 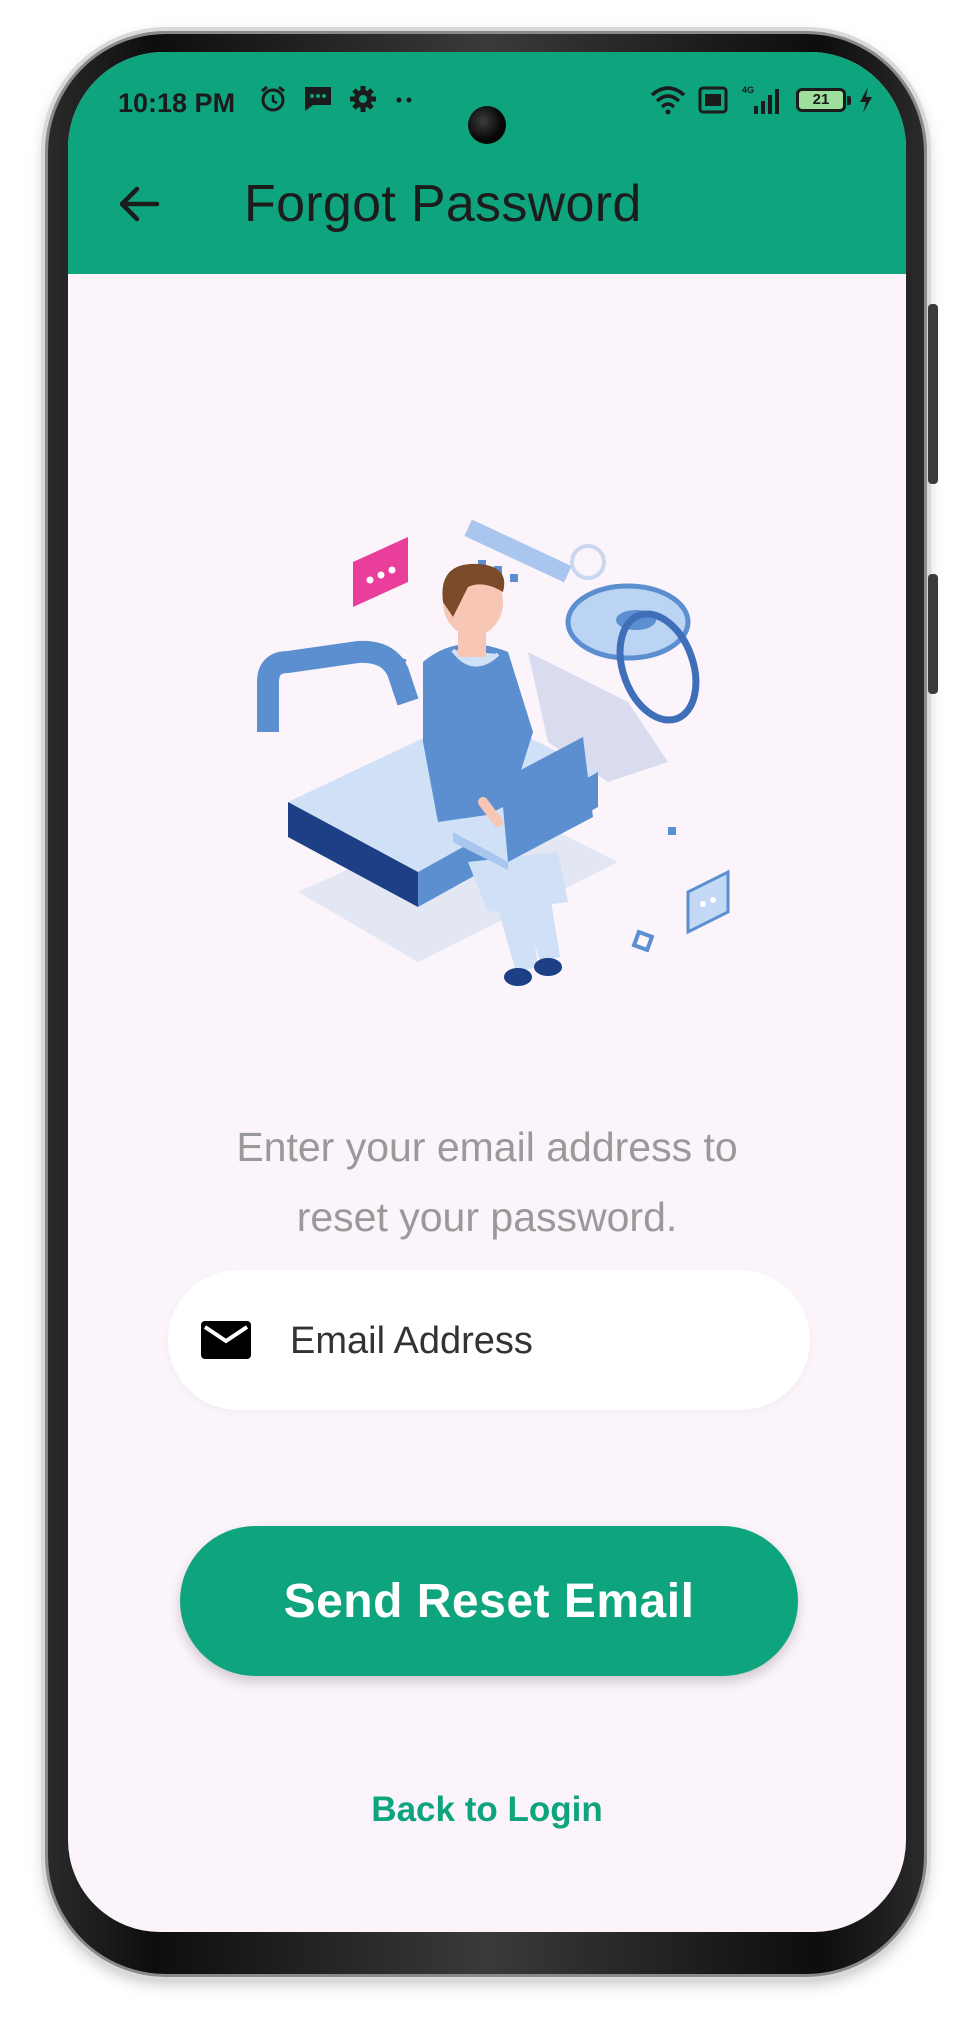 What do you see at coordinates (487, 1810) in the screenshot?
I see `back-to-login-link: Back to Login` at bounding box center [487, 1810].